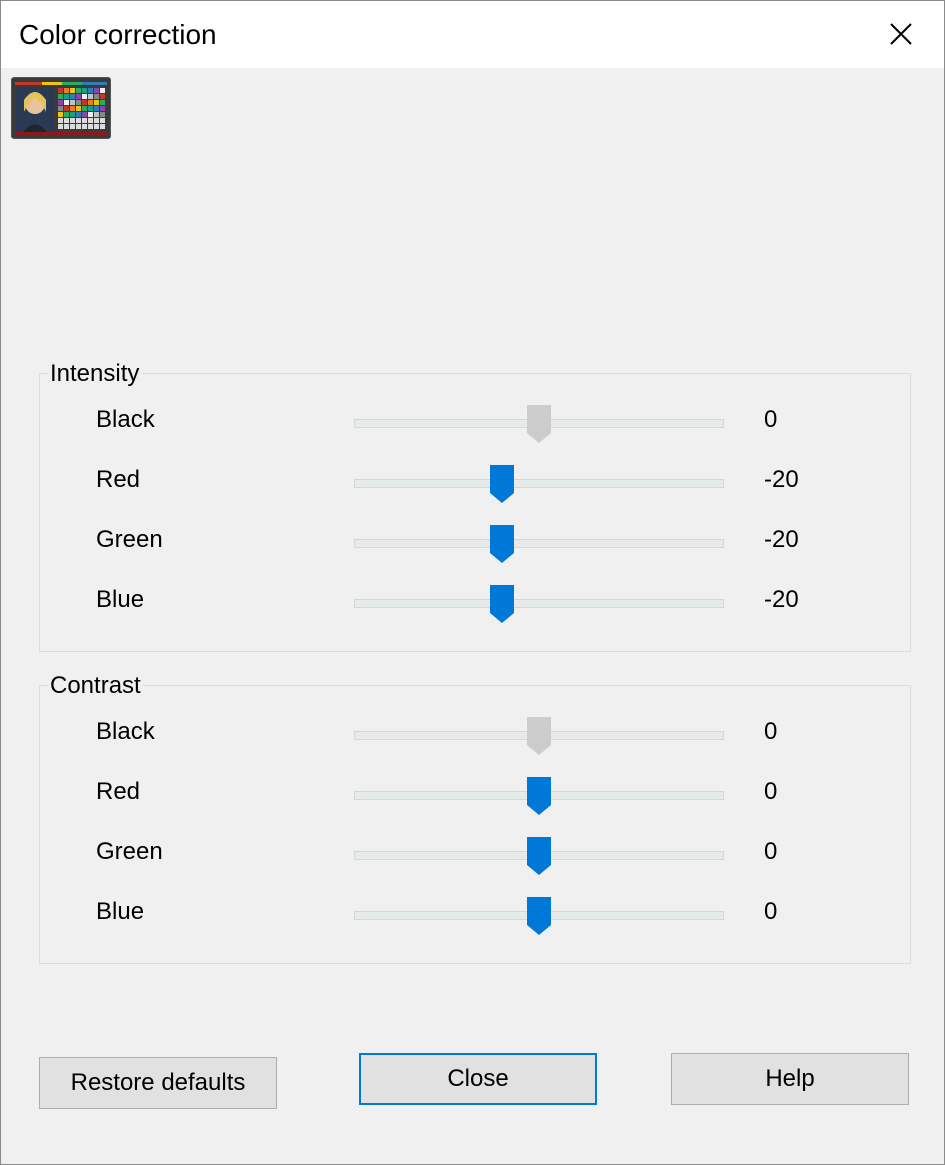  I want to click on intensity-green-slider-track, so click(539, 543).